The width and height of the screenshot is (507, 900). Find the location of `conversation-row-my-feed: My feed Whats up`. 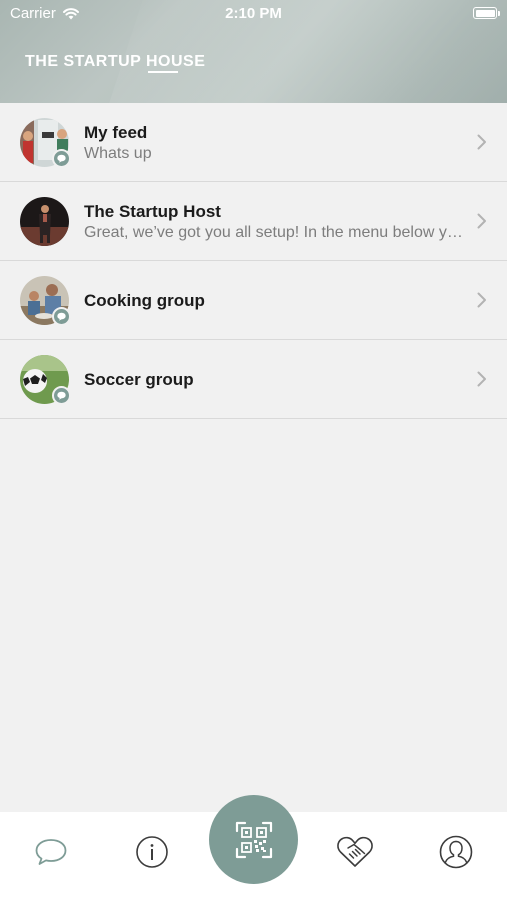

conversation-row-my-feed: My feed Whats up is located at coordinates (253, 142).